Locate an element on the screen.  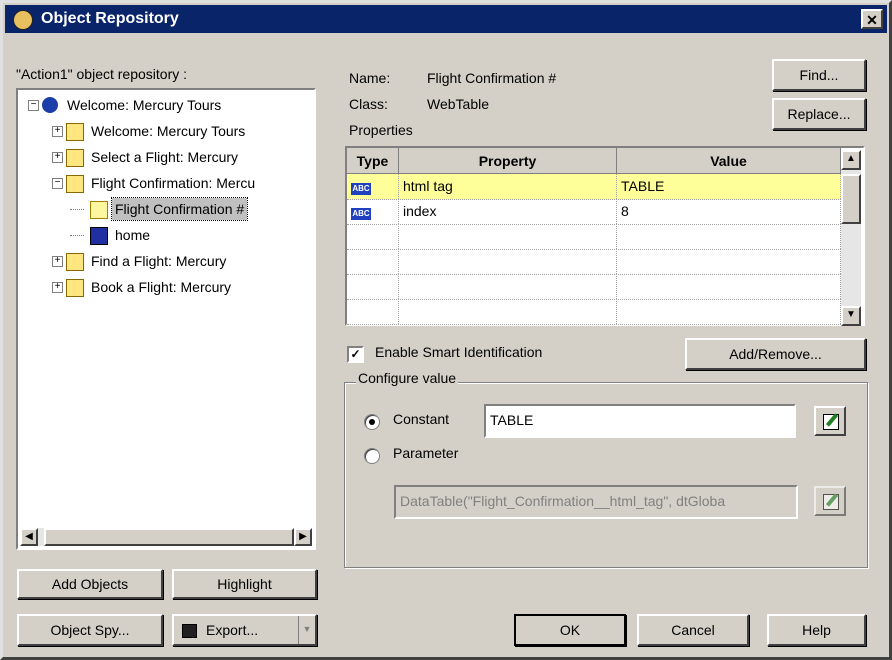
constant-edit-button is located at coordinates (830, 421).